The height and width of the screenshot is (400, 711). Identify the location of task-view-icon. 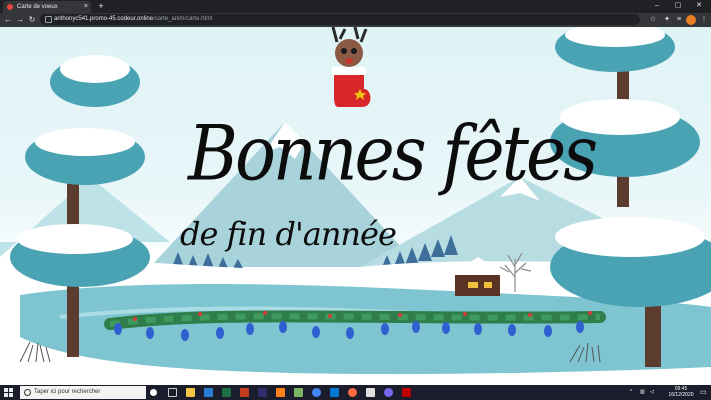
(172, 392).